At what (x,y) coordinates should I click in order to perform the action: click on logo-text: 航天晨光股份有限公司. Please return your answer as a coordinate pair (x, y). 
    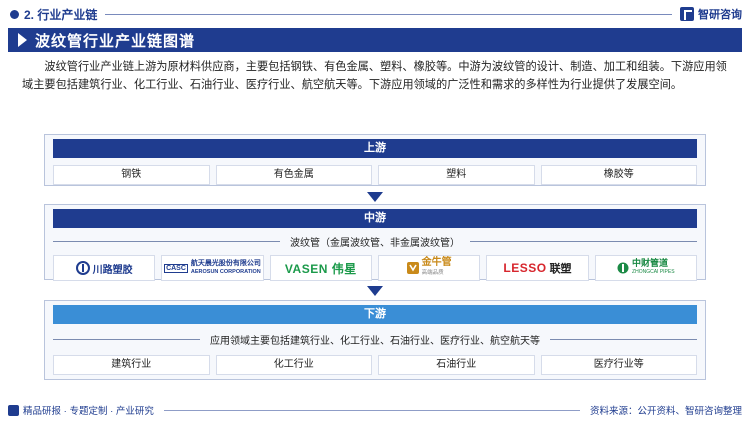
    Looking at the image, I should click on (225, 263).